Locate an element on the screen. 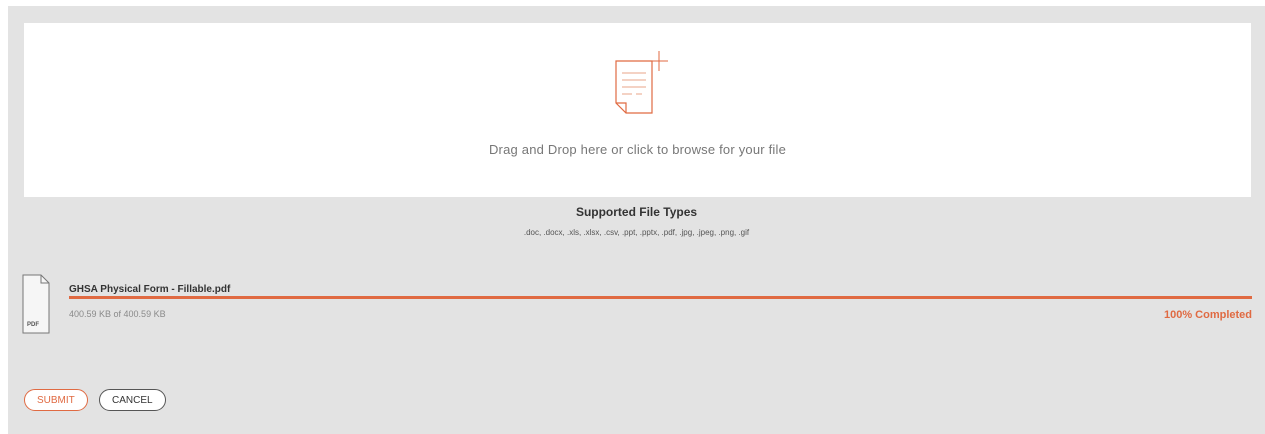  upload-progress-bar is located at coordinates (660, 297).